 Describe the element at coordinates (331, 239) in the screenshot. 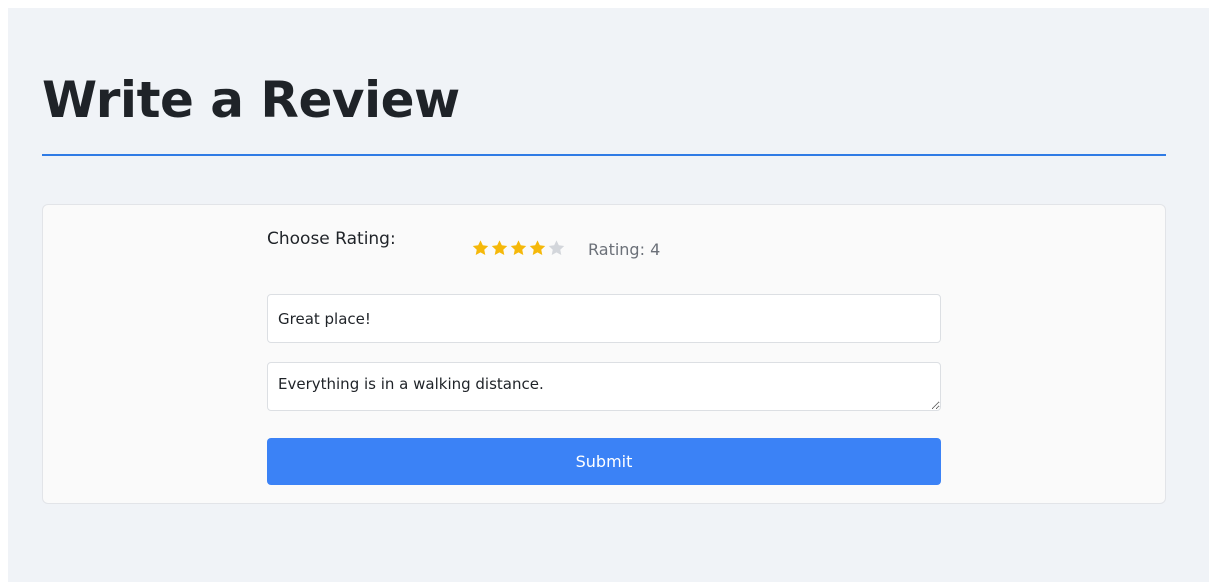

I see `rating-label: Choose Rating:` at that location.